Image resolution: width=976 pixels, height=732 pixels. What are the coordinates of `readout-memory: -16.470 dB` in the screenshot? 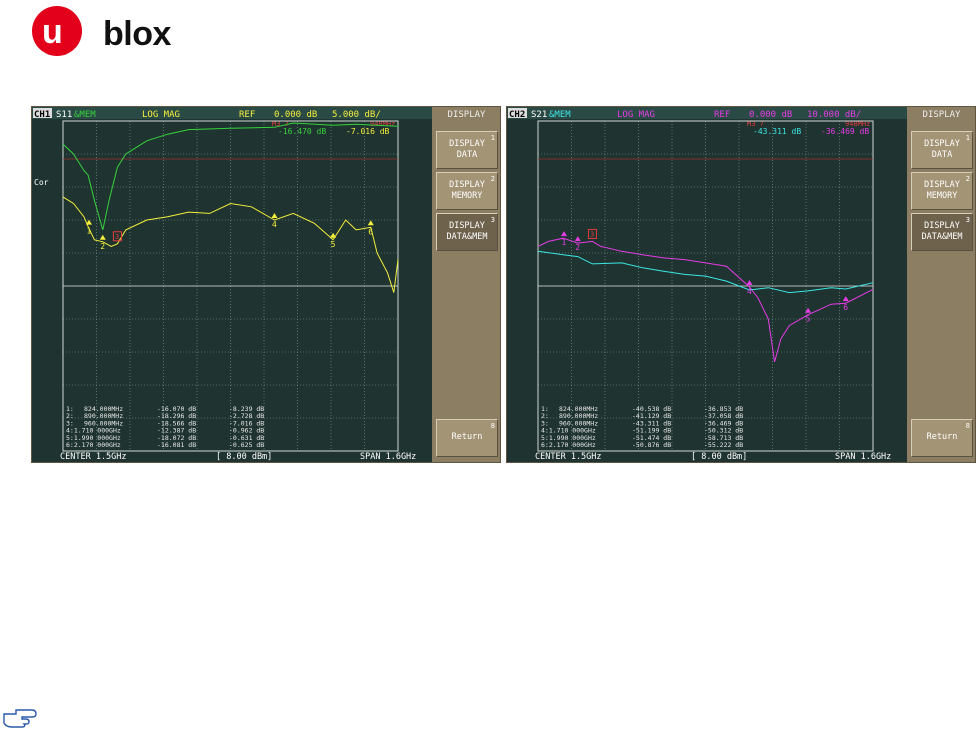 It's located at (302, 131).